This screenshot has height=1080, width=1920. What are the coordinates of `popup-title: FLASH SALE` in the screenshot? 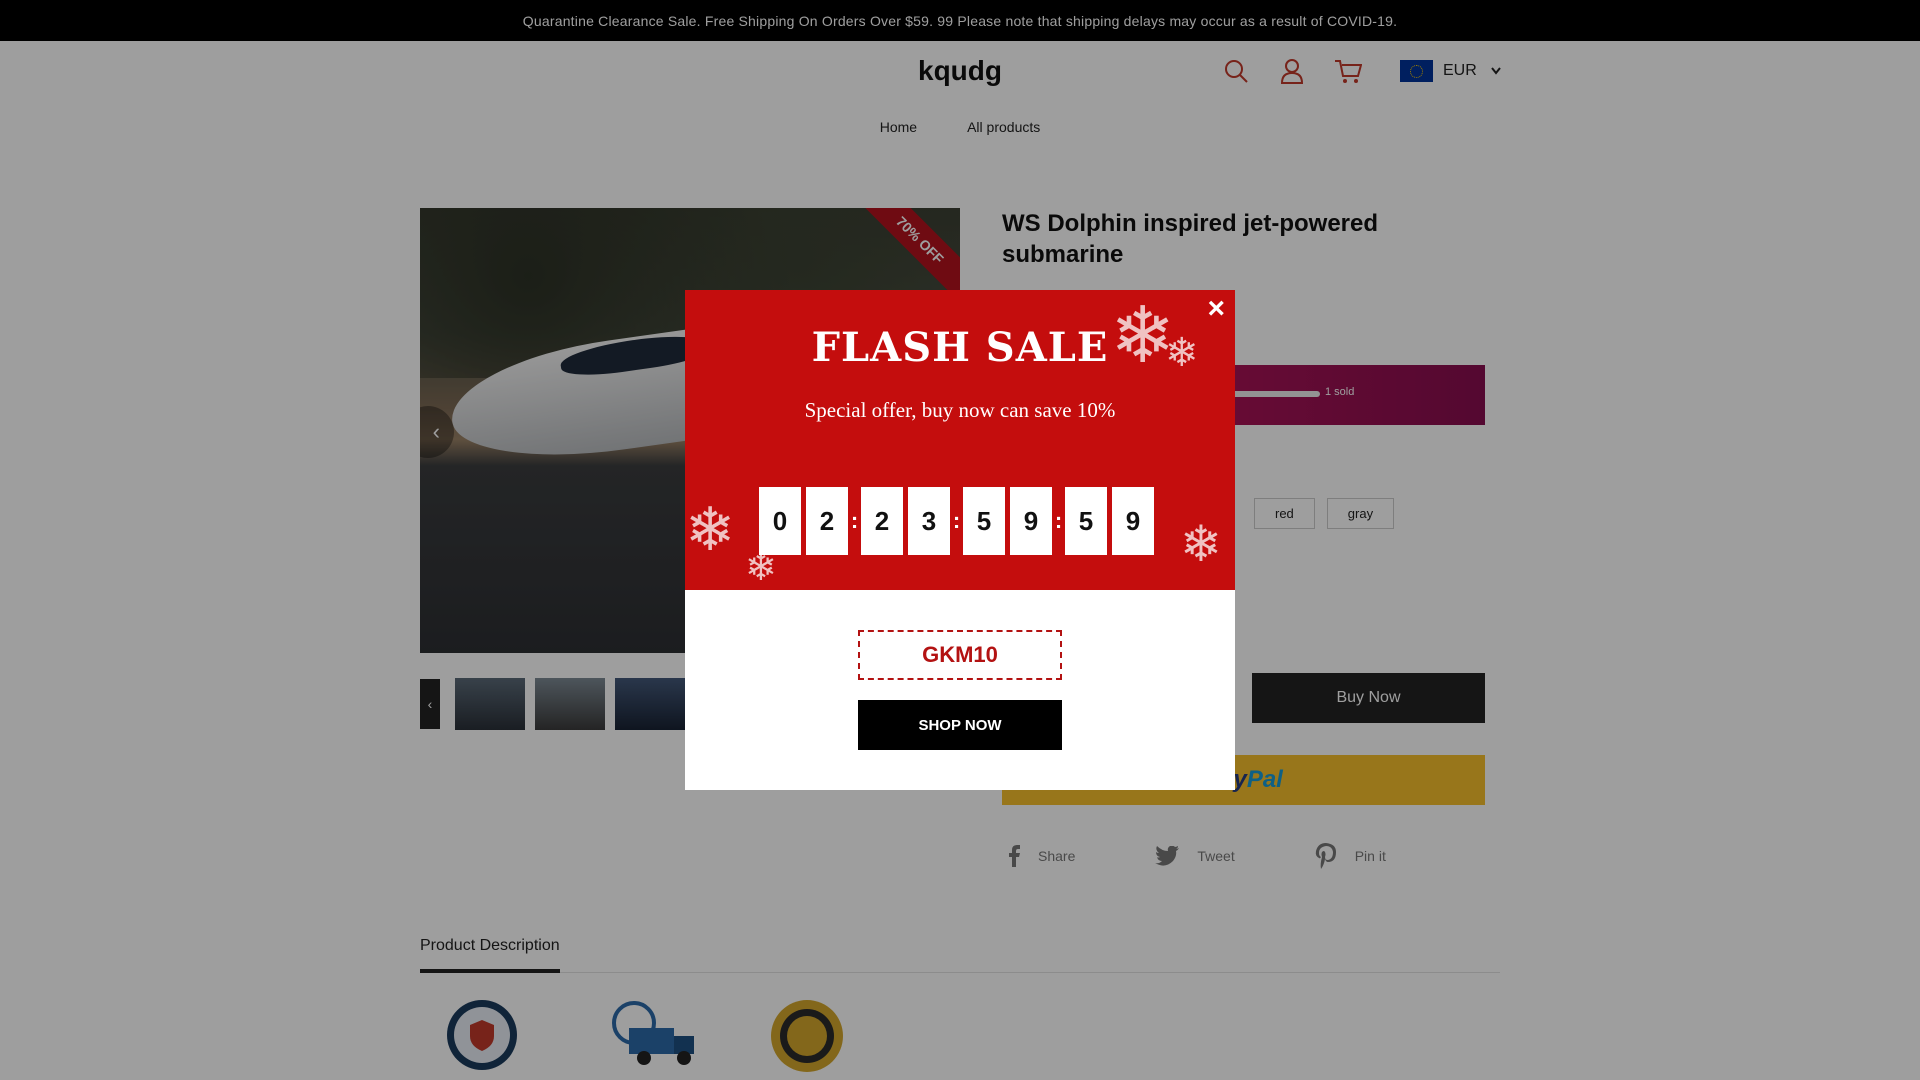 It's located at (960, 347).